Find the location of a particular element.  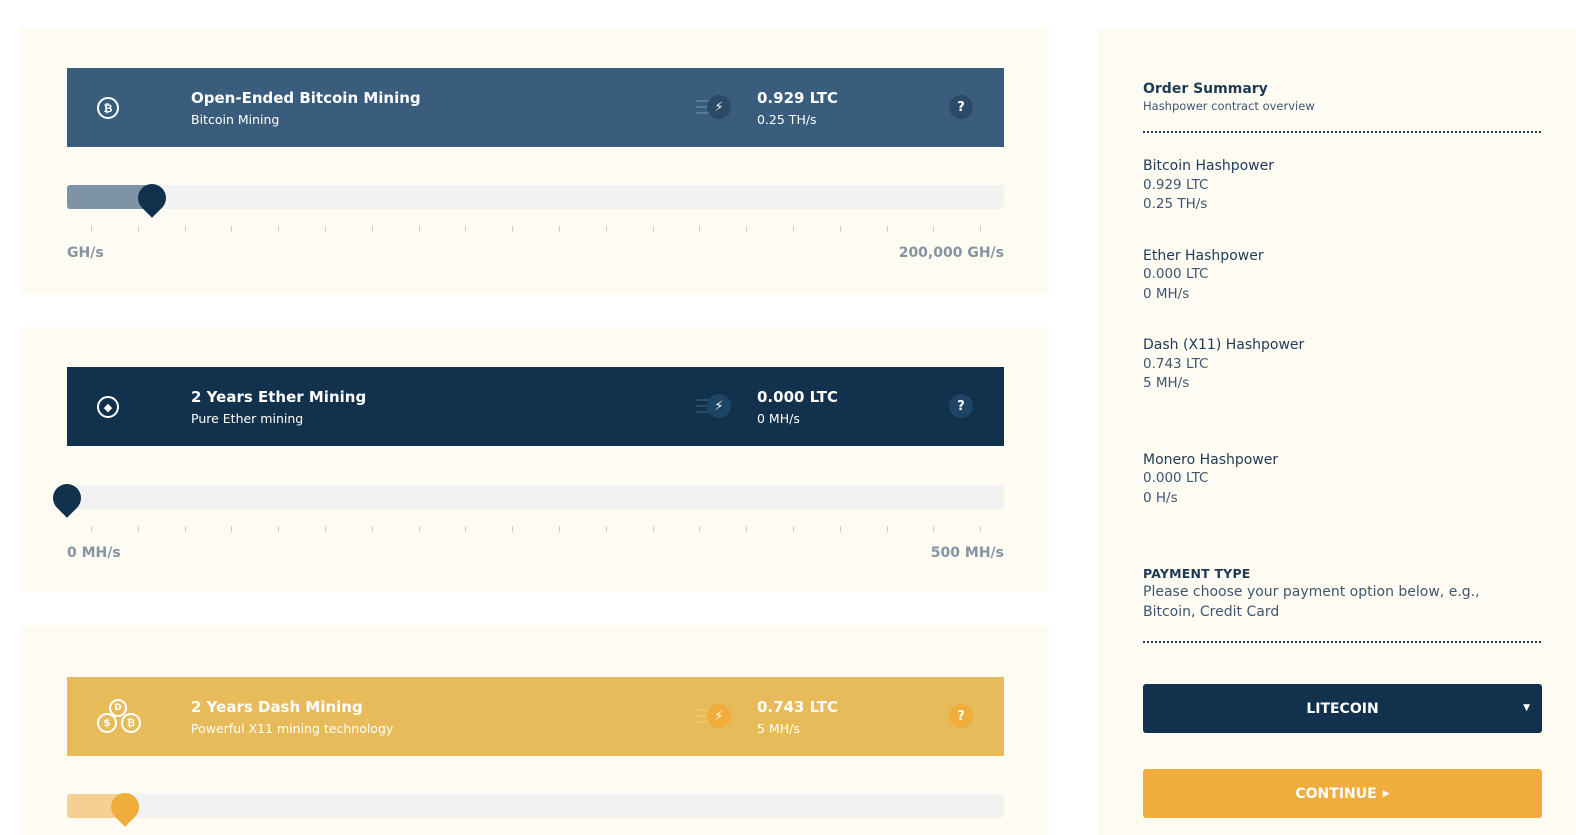

contract-rate: 0.25 TH/s is located at coordinates (787, 119).